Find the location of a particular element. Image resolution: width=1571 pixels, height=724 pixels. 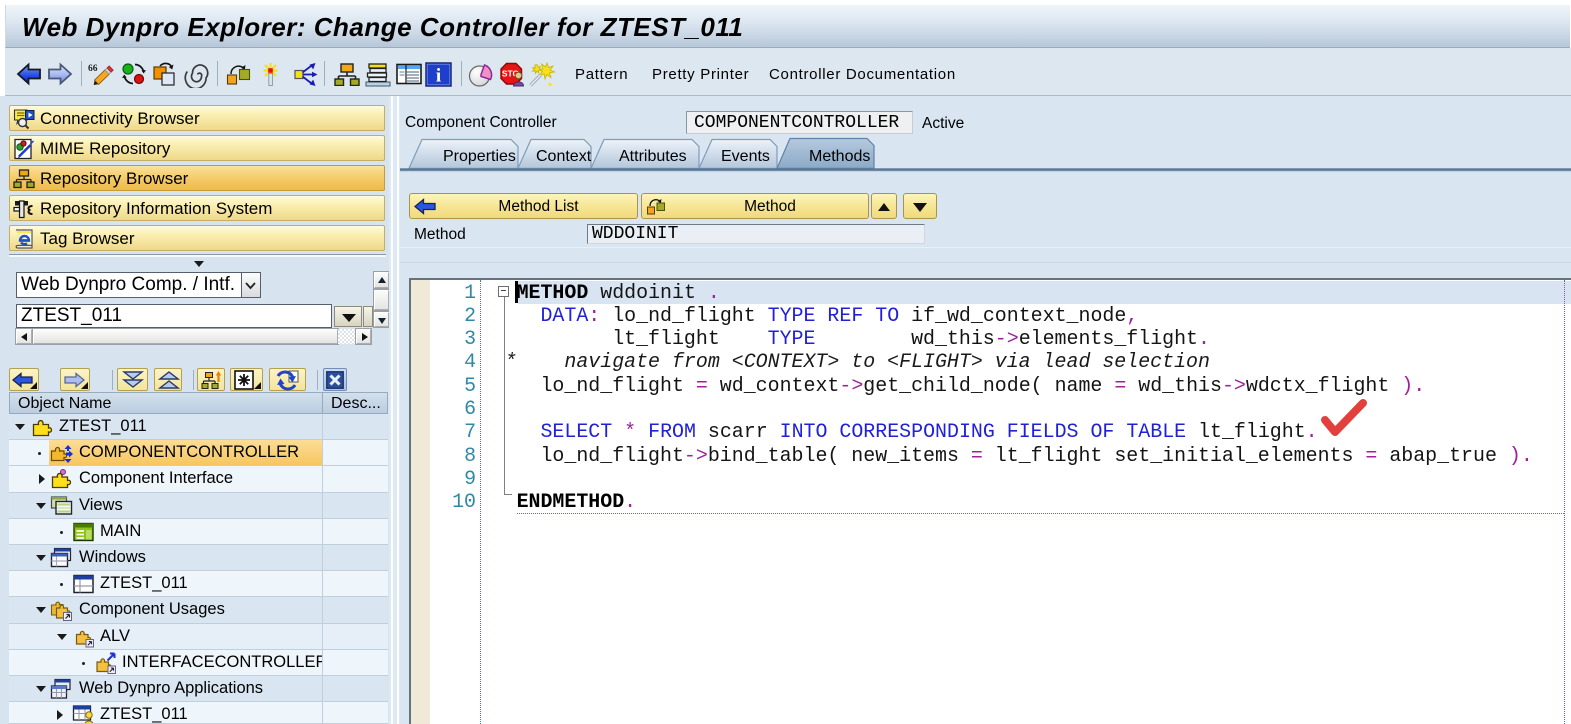

svg-text: 66 is located at coordinates (93, 69).